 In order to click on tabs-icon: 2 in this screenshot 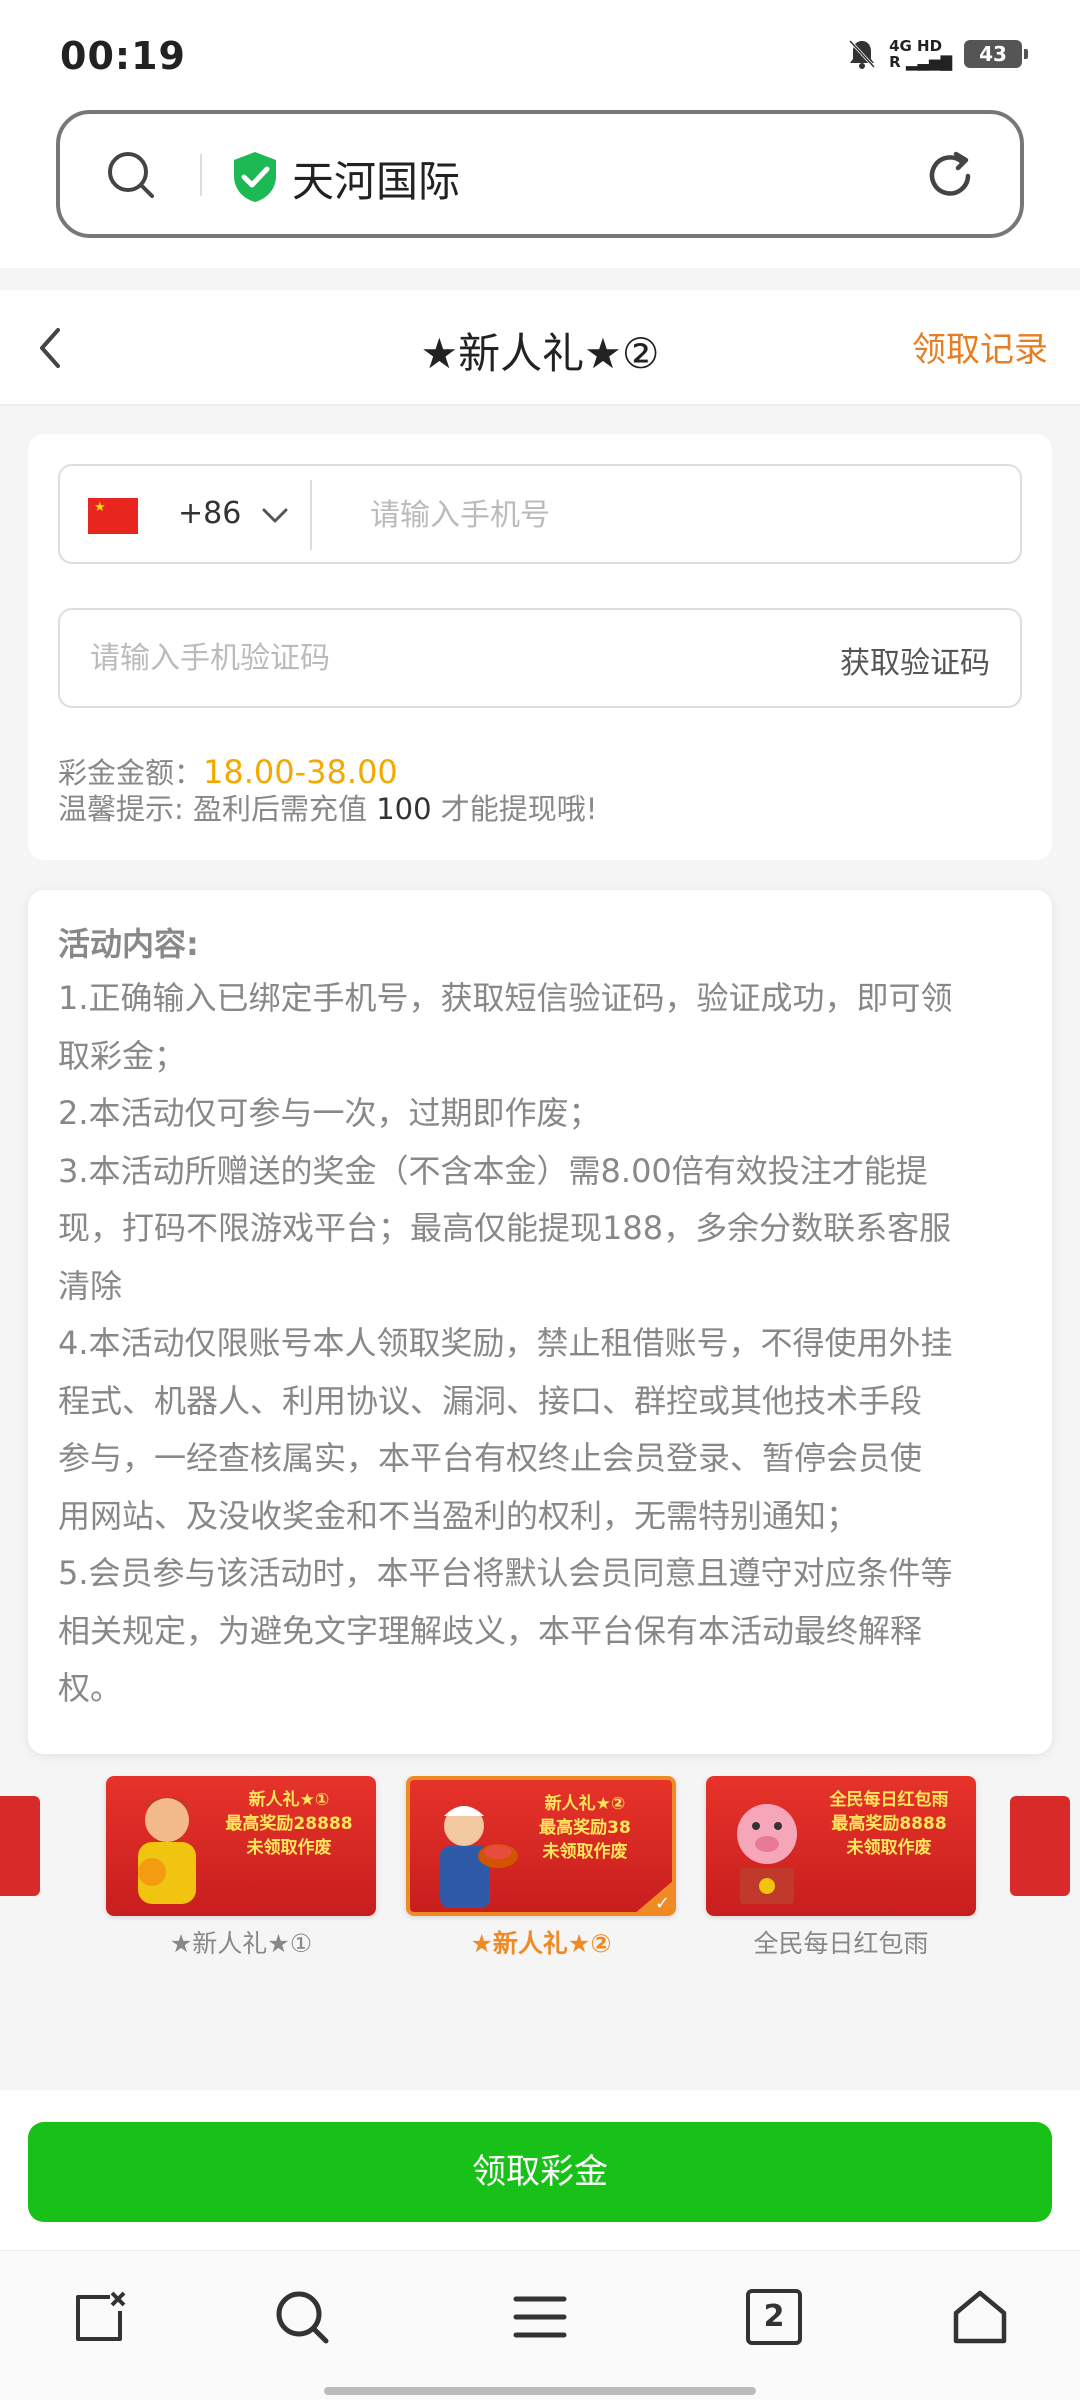, I will do `click(774, 2317)`.